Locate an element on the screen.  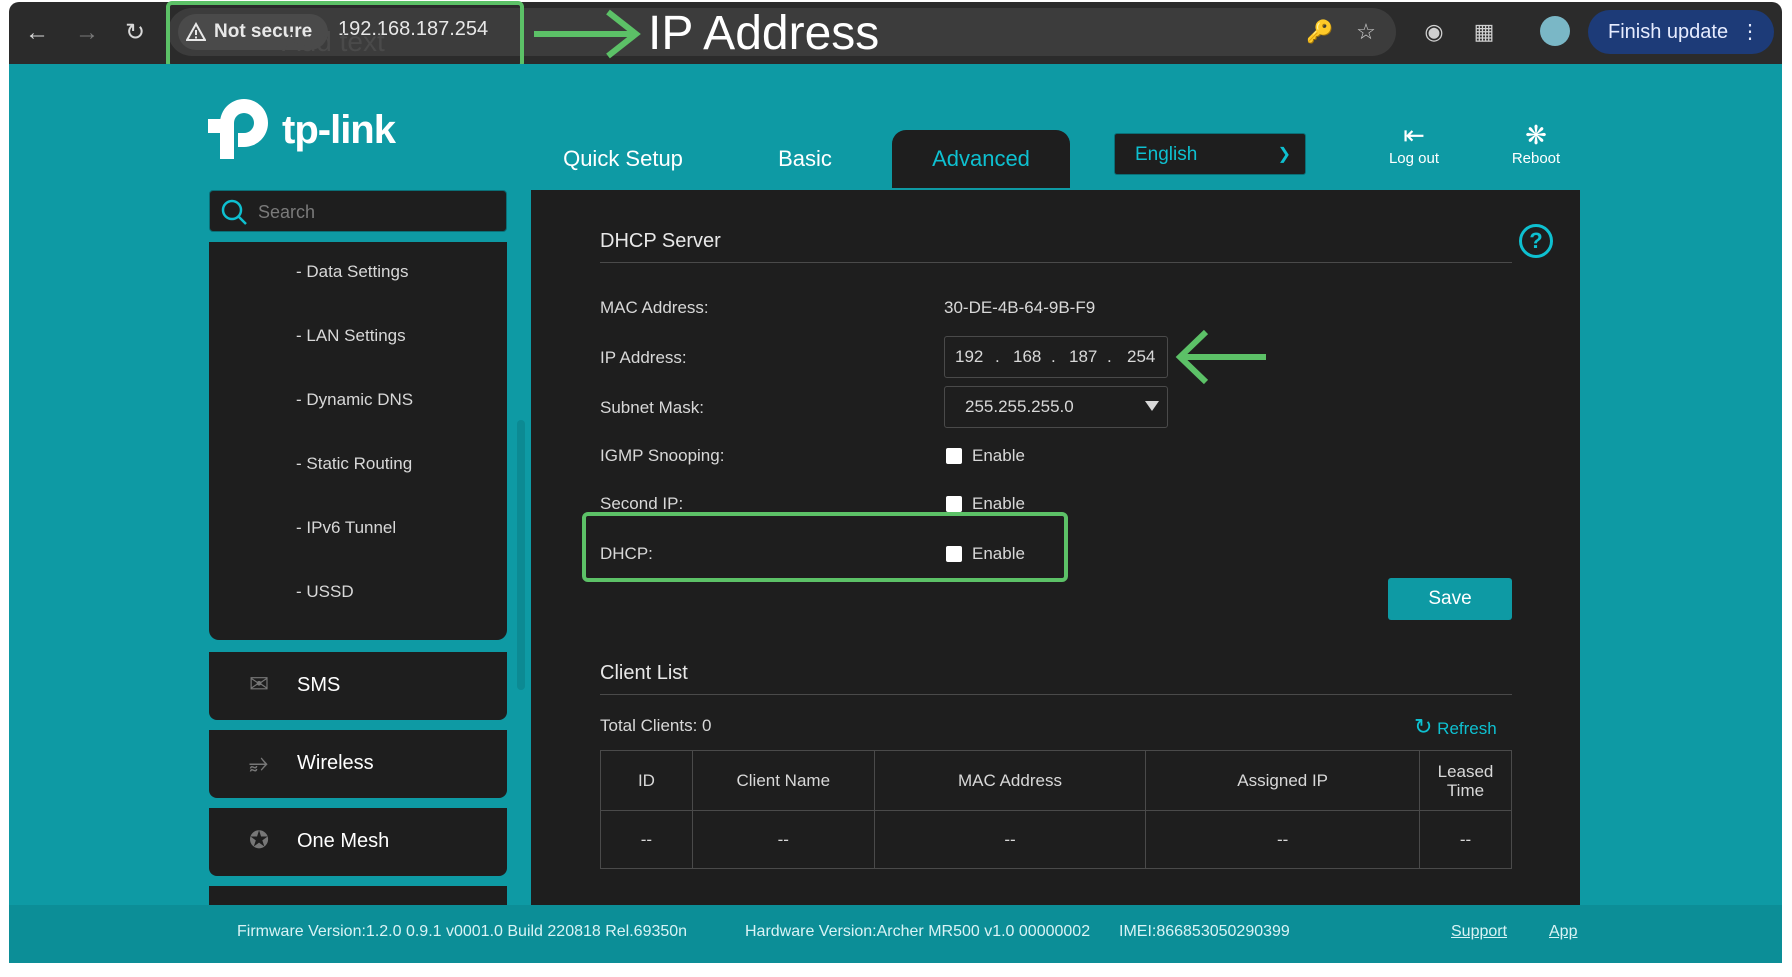
sidebar-item-label: SMS is located at coordinates (319, 685).